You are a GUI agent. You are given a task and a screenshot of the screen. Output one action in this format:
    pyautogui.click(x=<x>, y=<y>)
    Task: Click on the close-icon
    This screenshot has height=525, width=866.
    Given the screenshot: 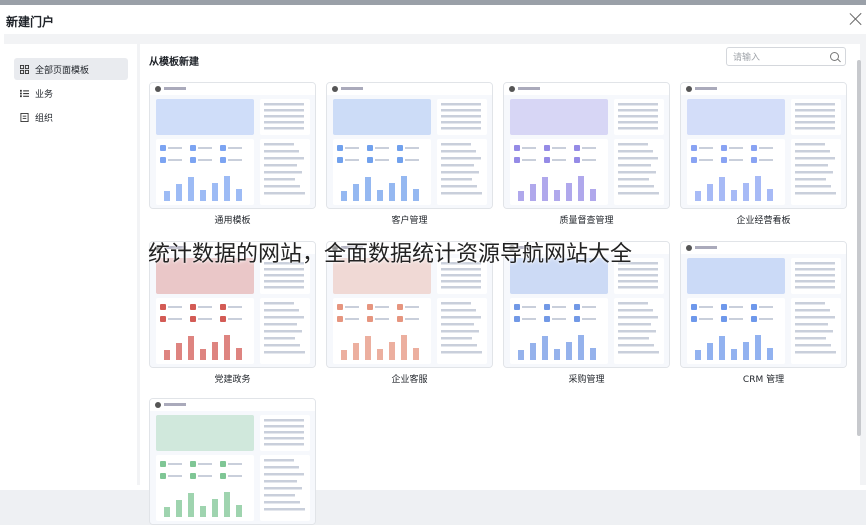 What is the action you would take?
    pyautogui.click(x=856, y=19)
    